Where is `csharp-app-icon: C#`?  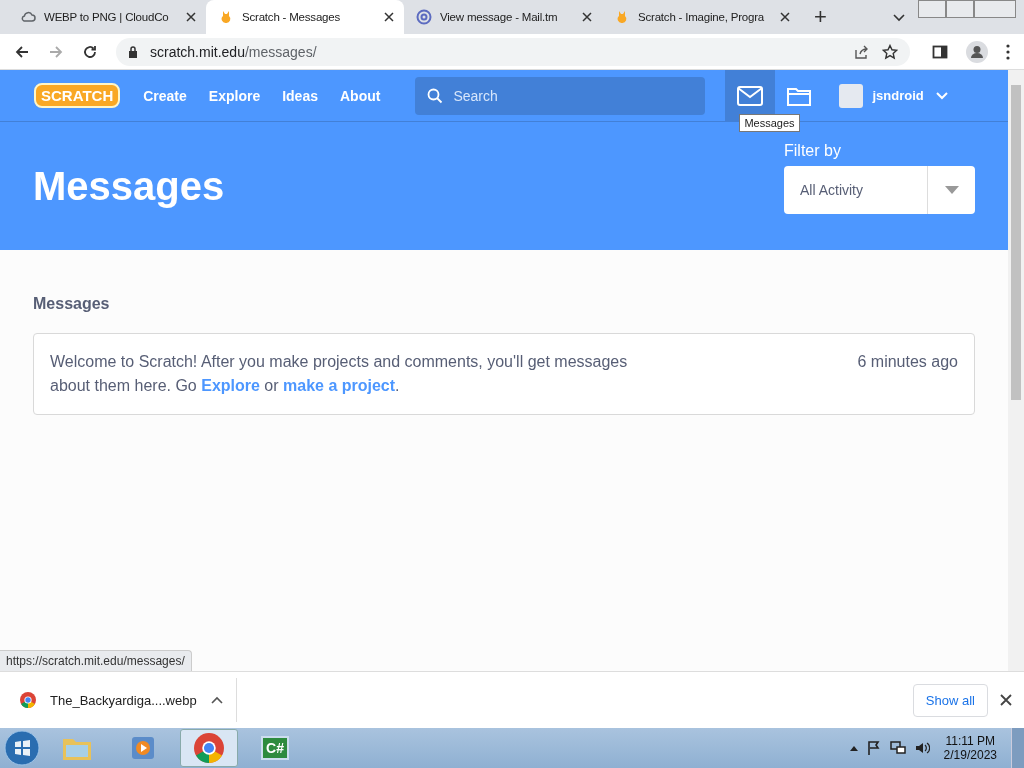
csharp-app-icon: C# is located at coordinates (275, 748).